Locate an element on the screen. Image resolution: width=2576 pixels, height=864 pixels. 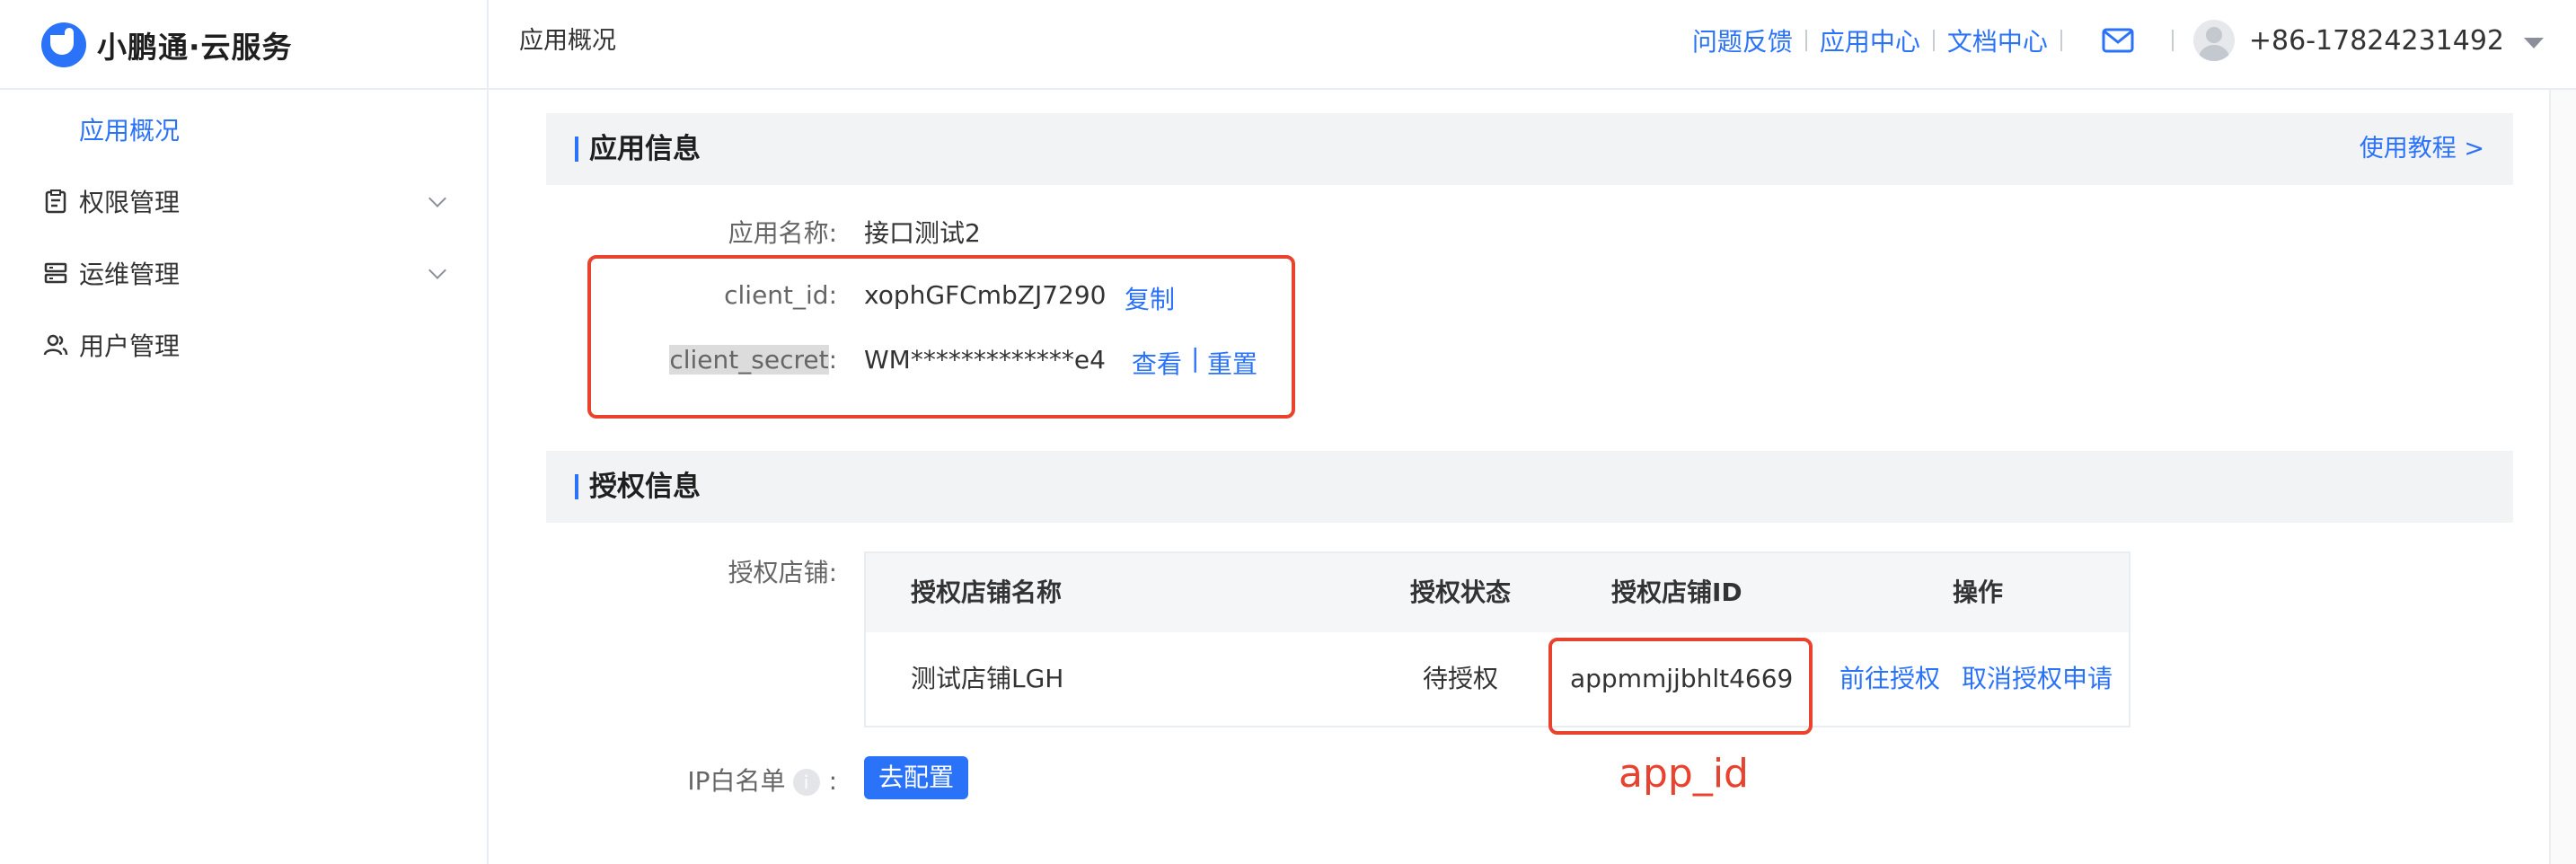
logo-text: 小鹏通·云服务 is located at coordinates (195, 47).